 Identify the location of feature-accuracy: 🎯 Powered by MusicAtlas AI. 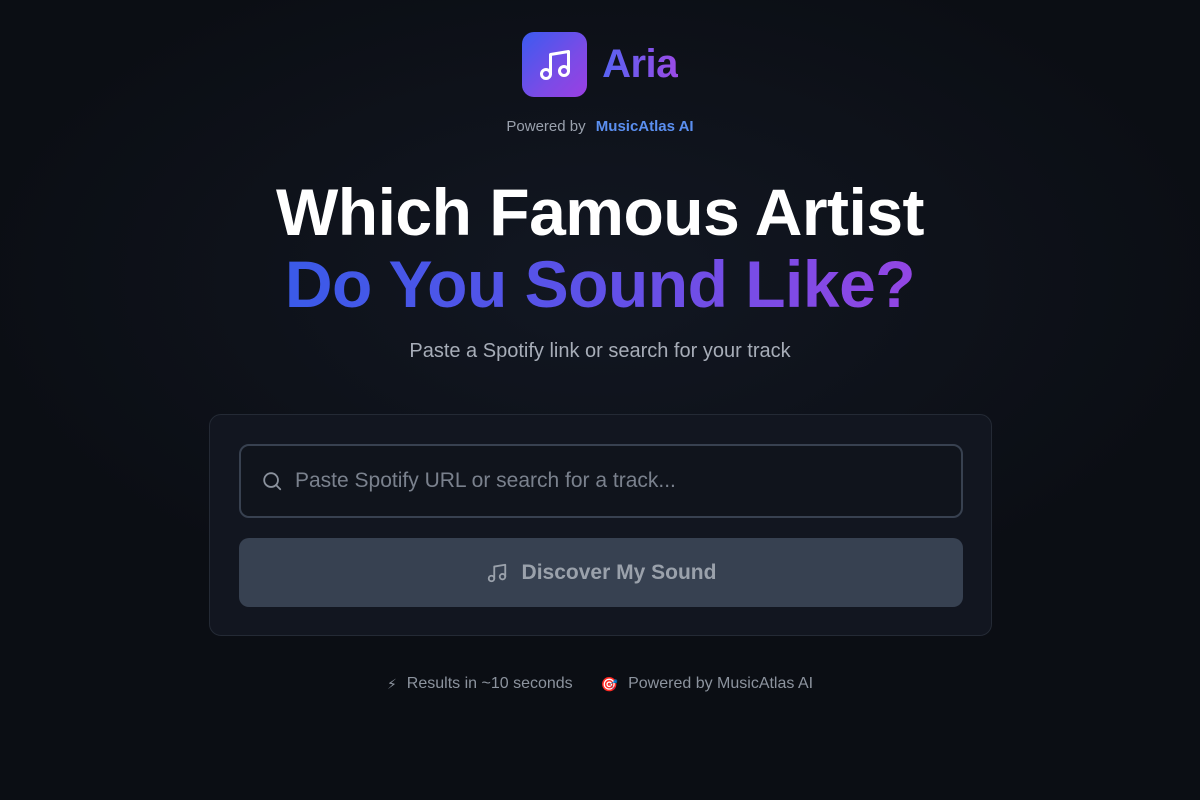
(707, 684).